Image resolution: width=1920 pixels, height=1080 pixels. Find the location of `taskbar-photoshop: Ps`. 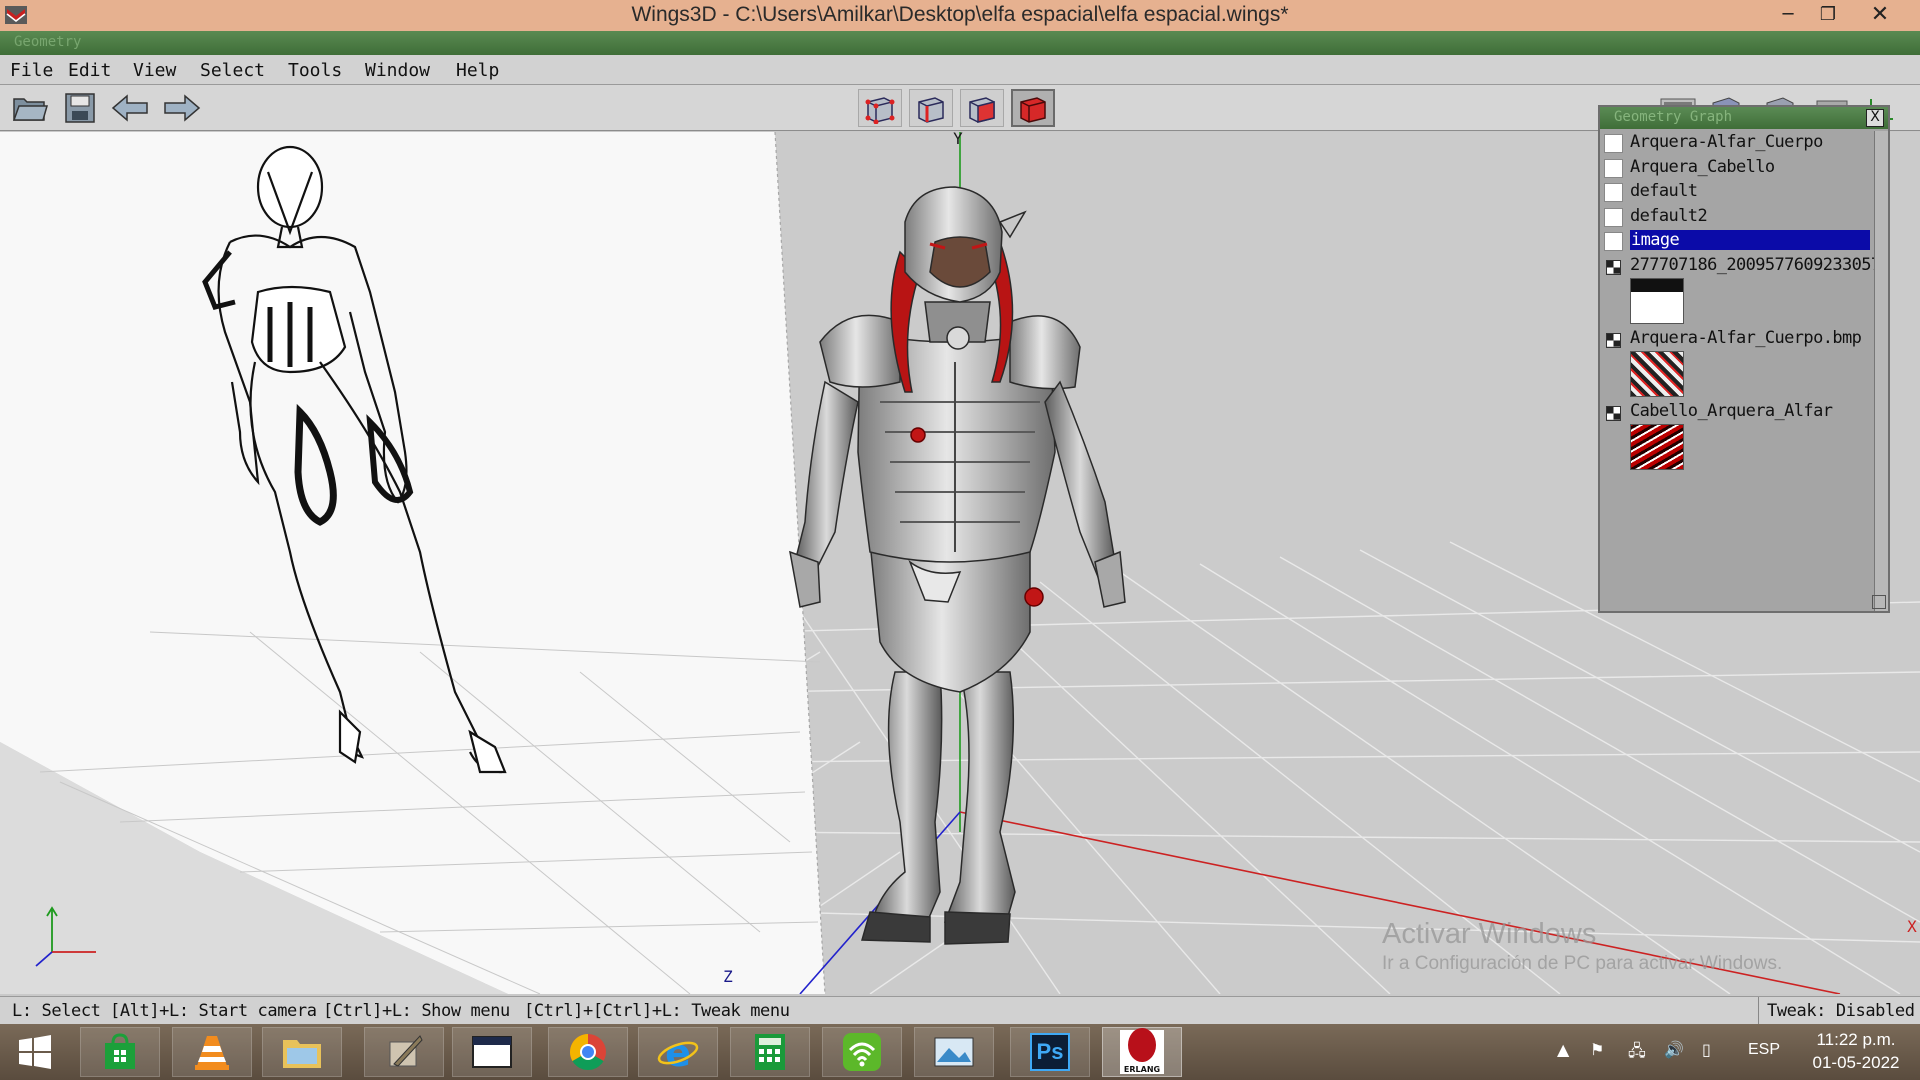

taskbar-photoshop: Ps is located at coordinates (1050, 1052).